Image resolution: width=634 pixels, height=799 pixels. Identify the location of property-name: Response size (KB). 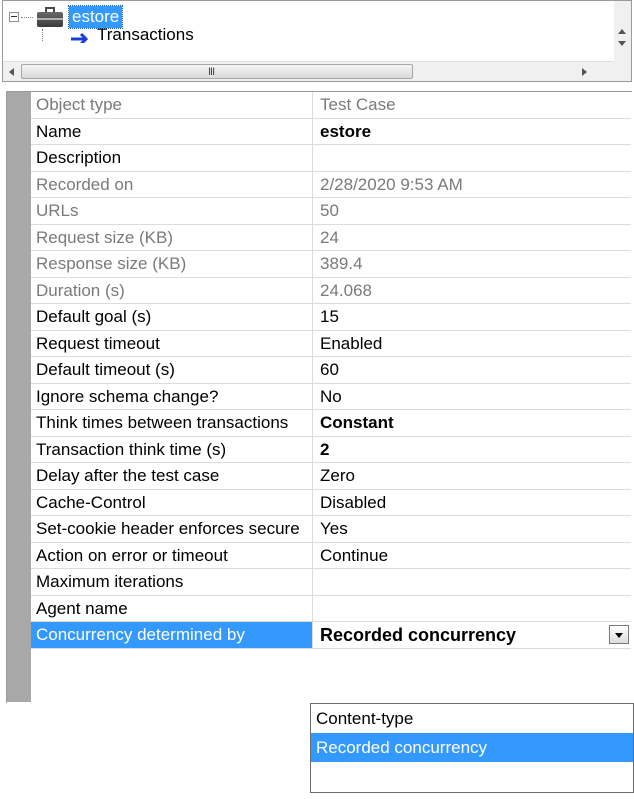
(172, 264).